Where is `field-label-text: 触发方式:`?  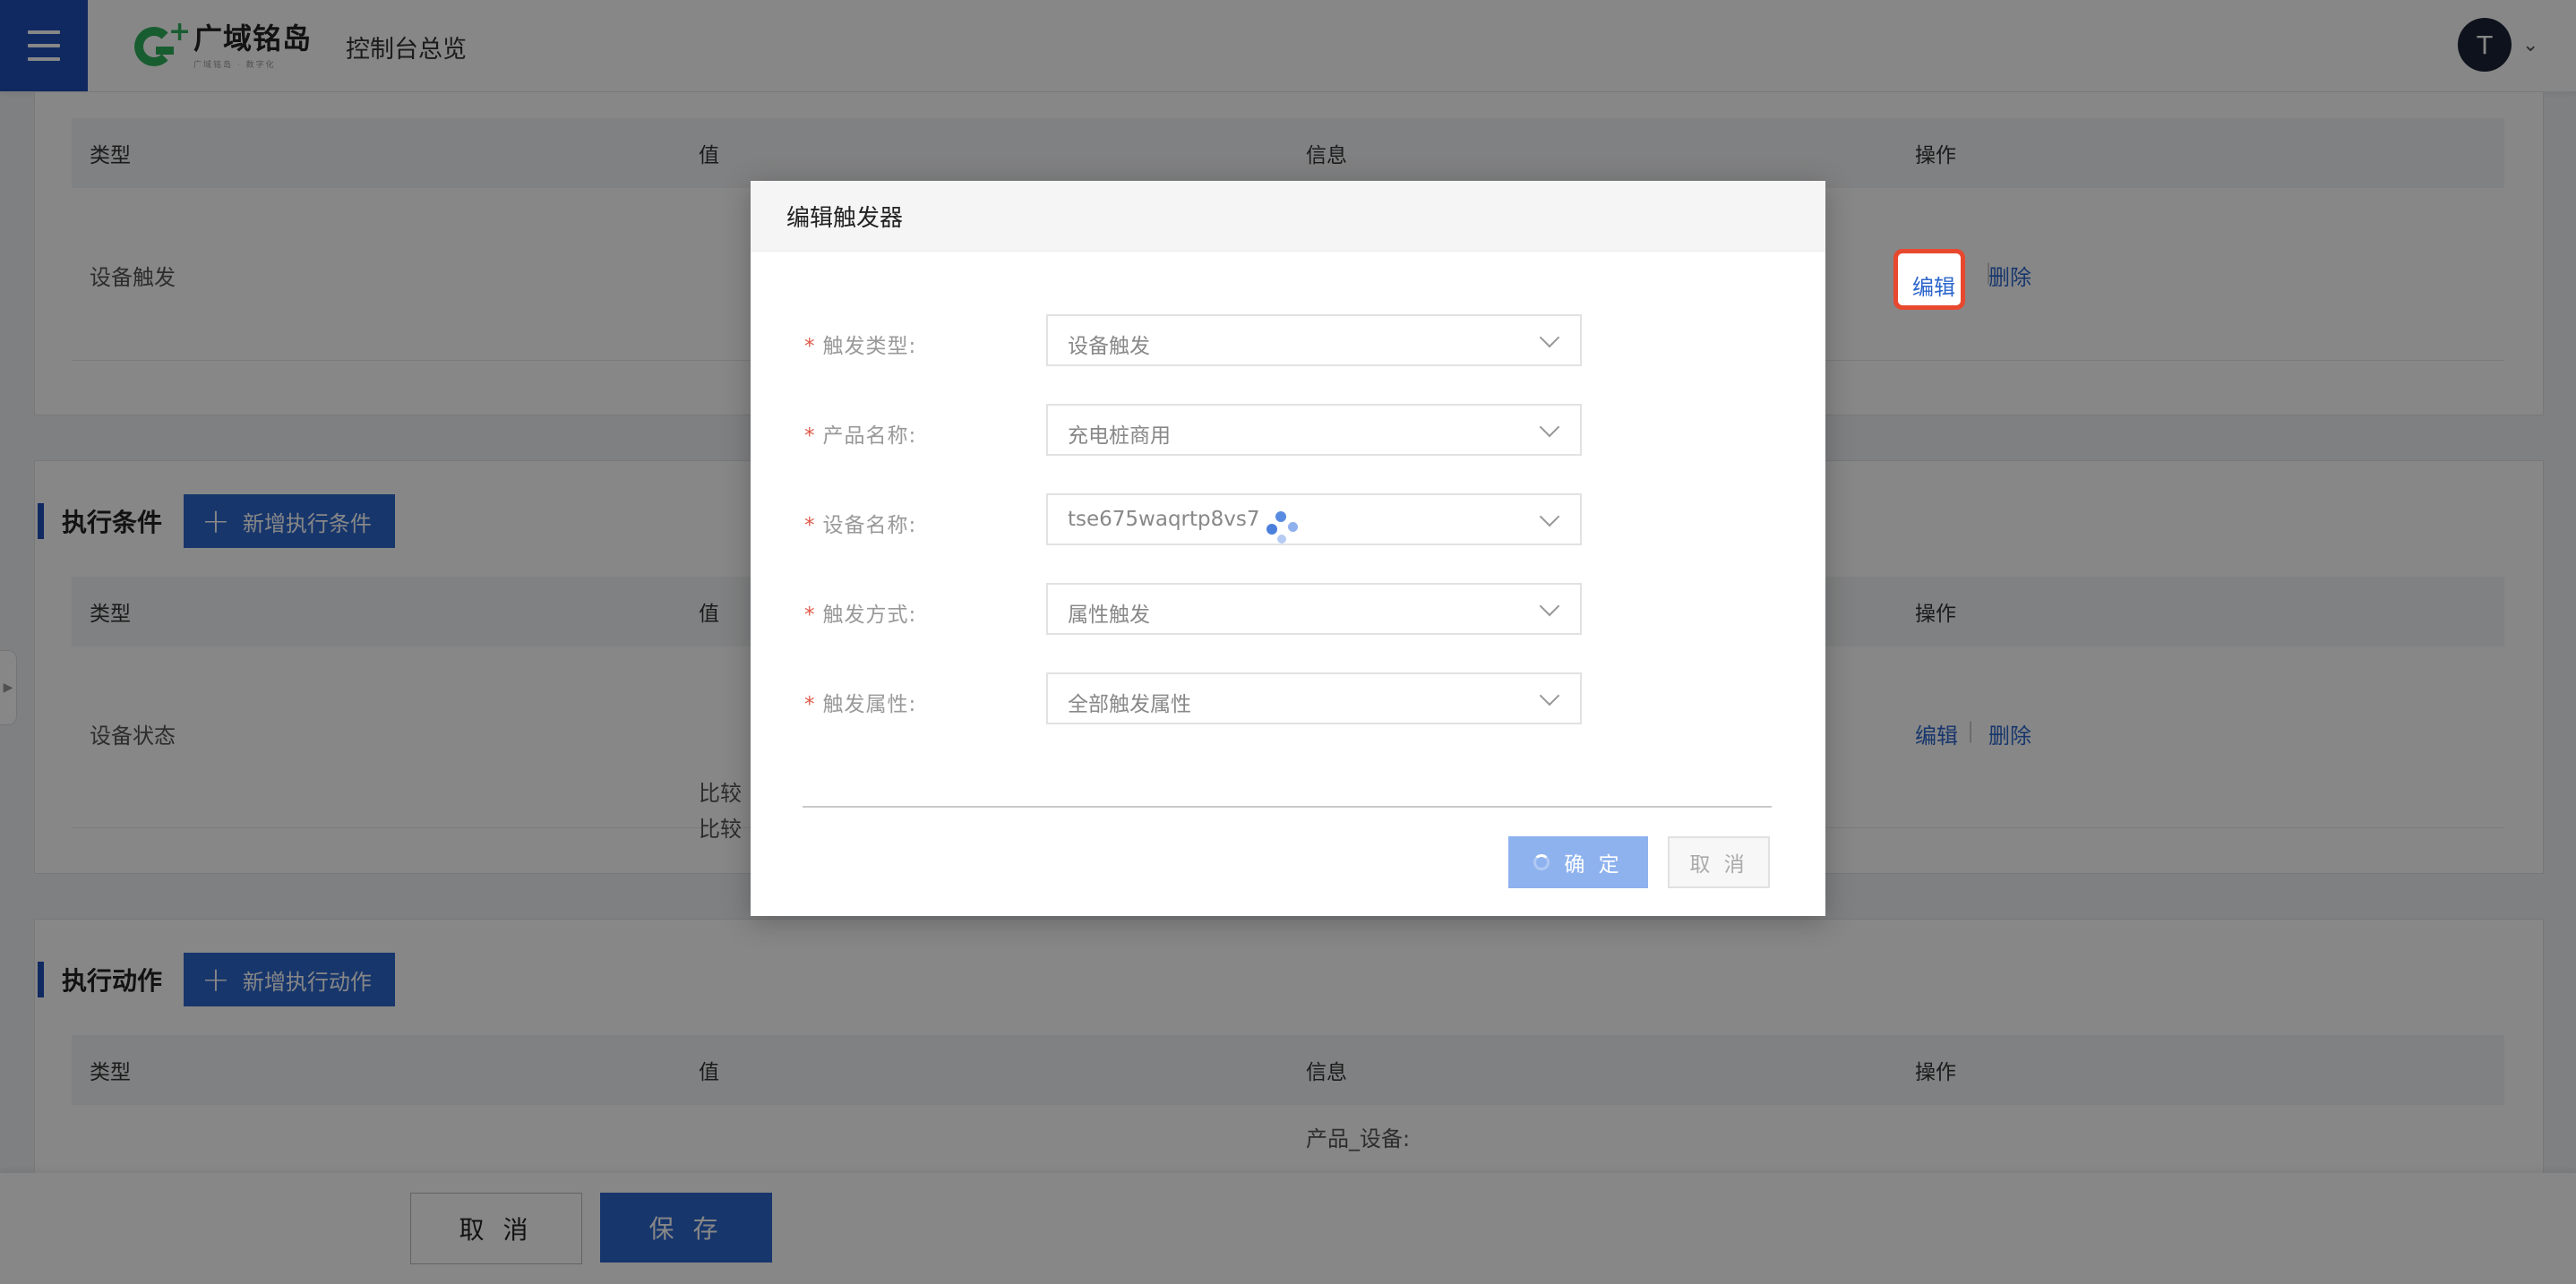
field-label-text: 触发方式: is located at coordinates (869, 615).